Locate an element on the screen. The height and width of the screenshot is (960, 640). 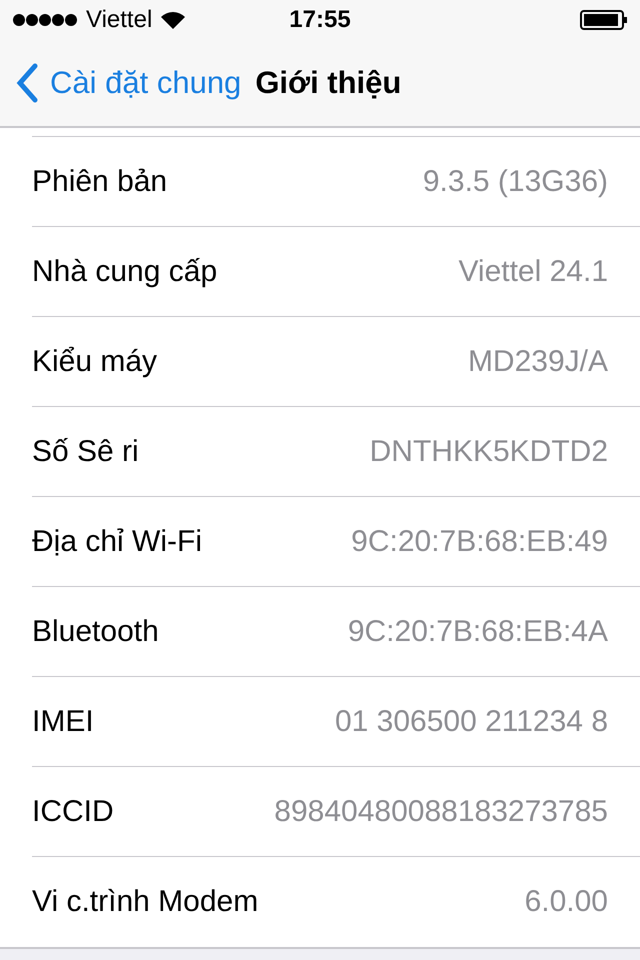
back-button: Cài đặt chung is located at coordinates (129, 83).